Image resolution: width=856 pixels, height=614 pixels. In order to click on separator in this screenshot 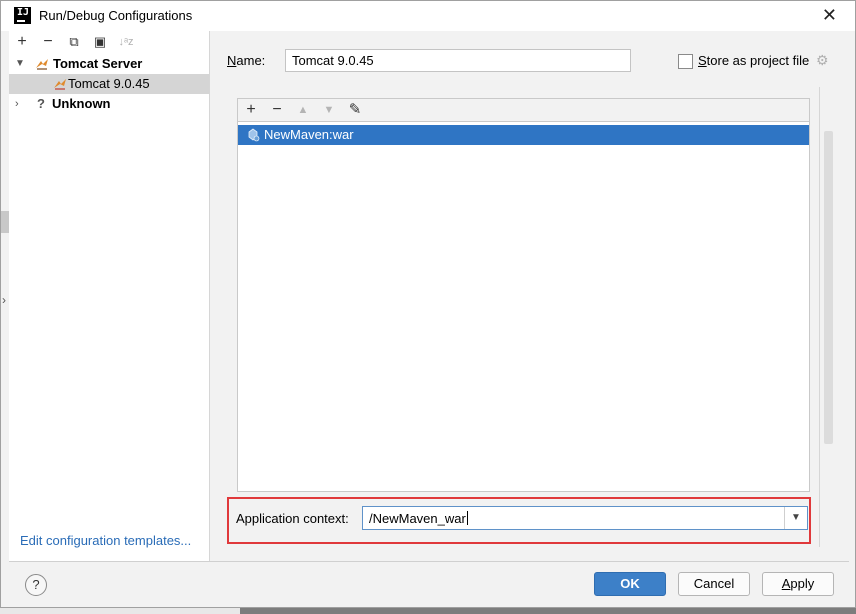, I will do `click(429, 561)`.